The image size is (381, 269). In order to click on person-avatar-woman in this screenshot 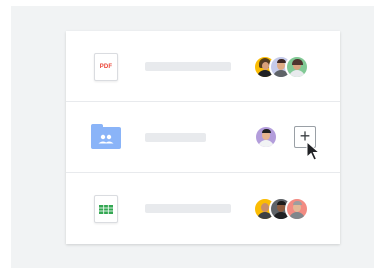, I will do `click(297, 67)`.